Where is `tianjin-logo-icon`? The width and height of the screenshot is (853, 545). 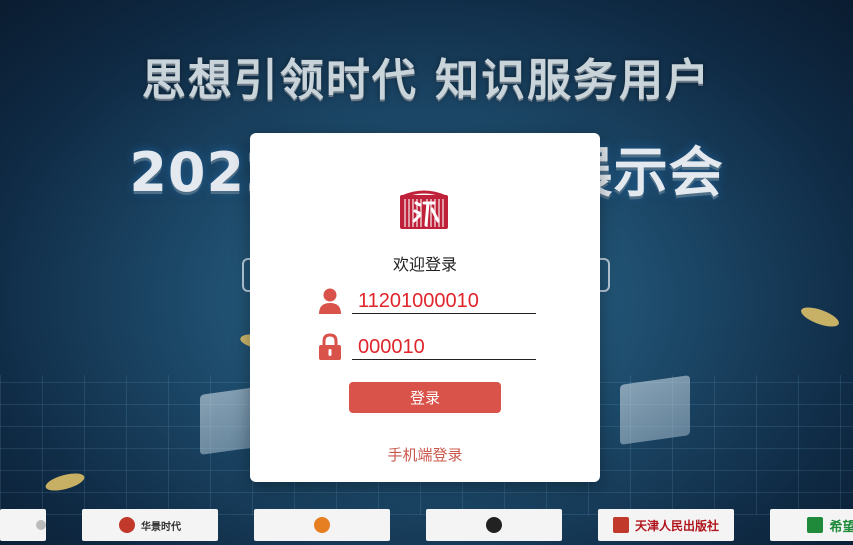
tianjin-logo-icon is located at coordinates (620, 525).